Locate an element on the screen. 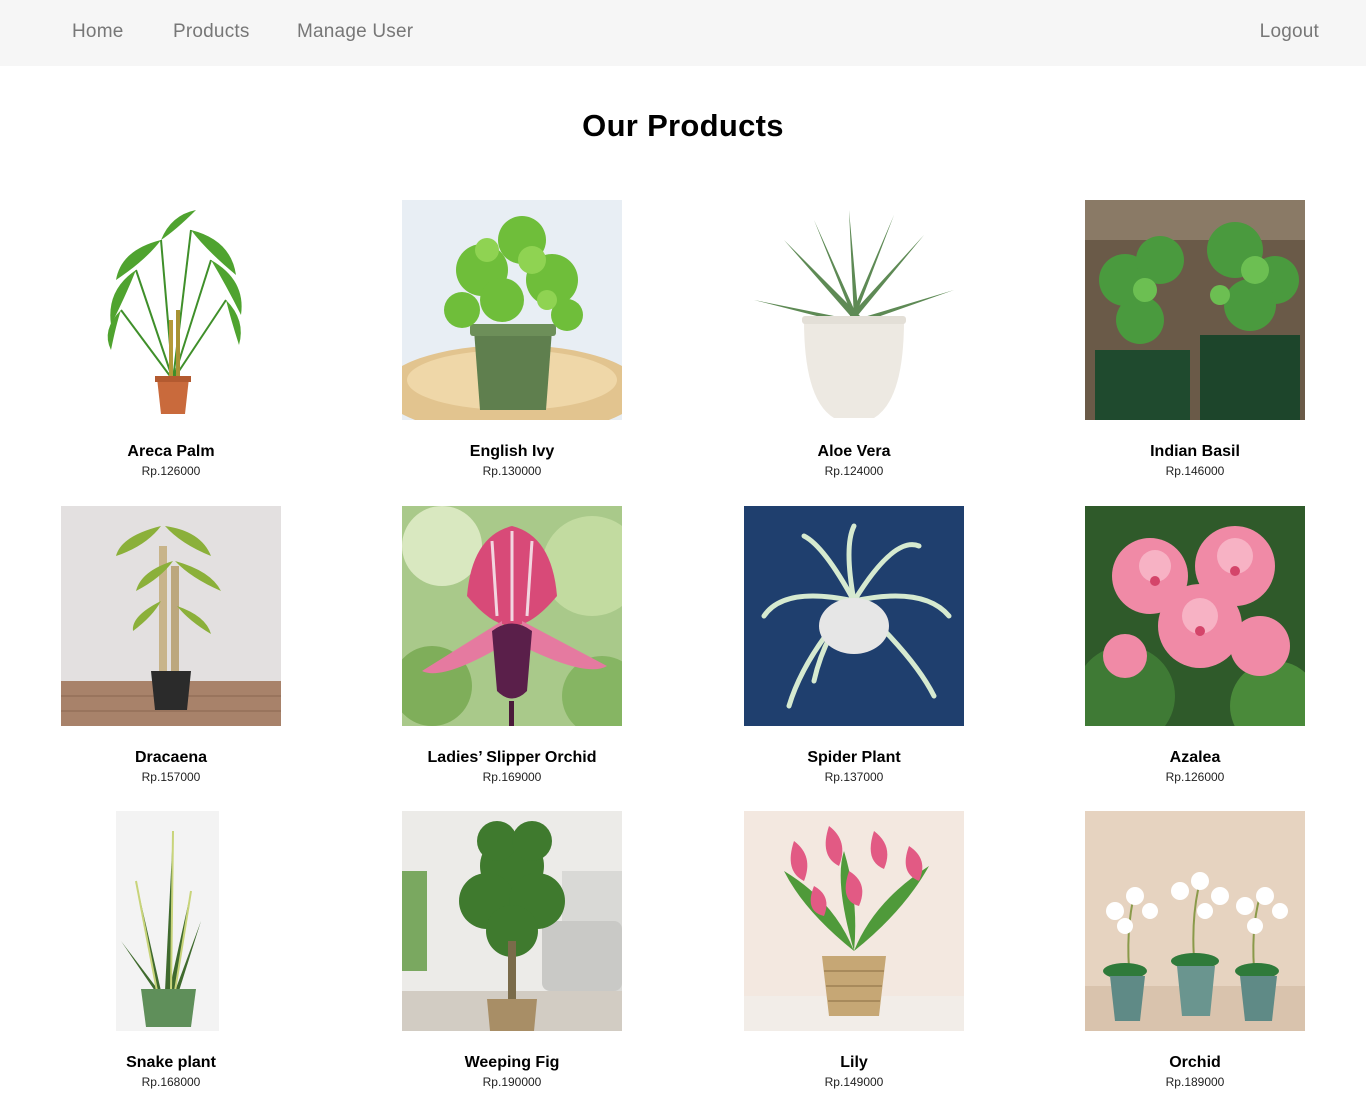 The width and height of the screenshot is (1366, 1102). product-price: Rp.189000 is located at coordinates (1195, 1082).